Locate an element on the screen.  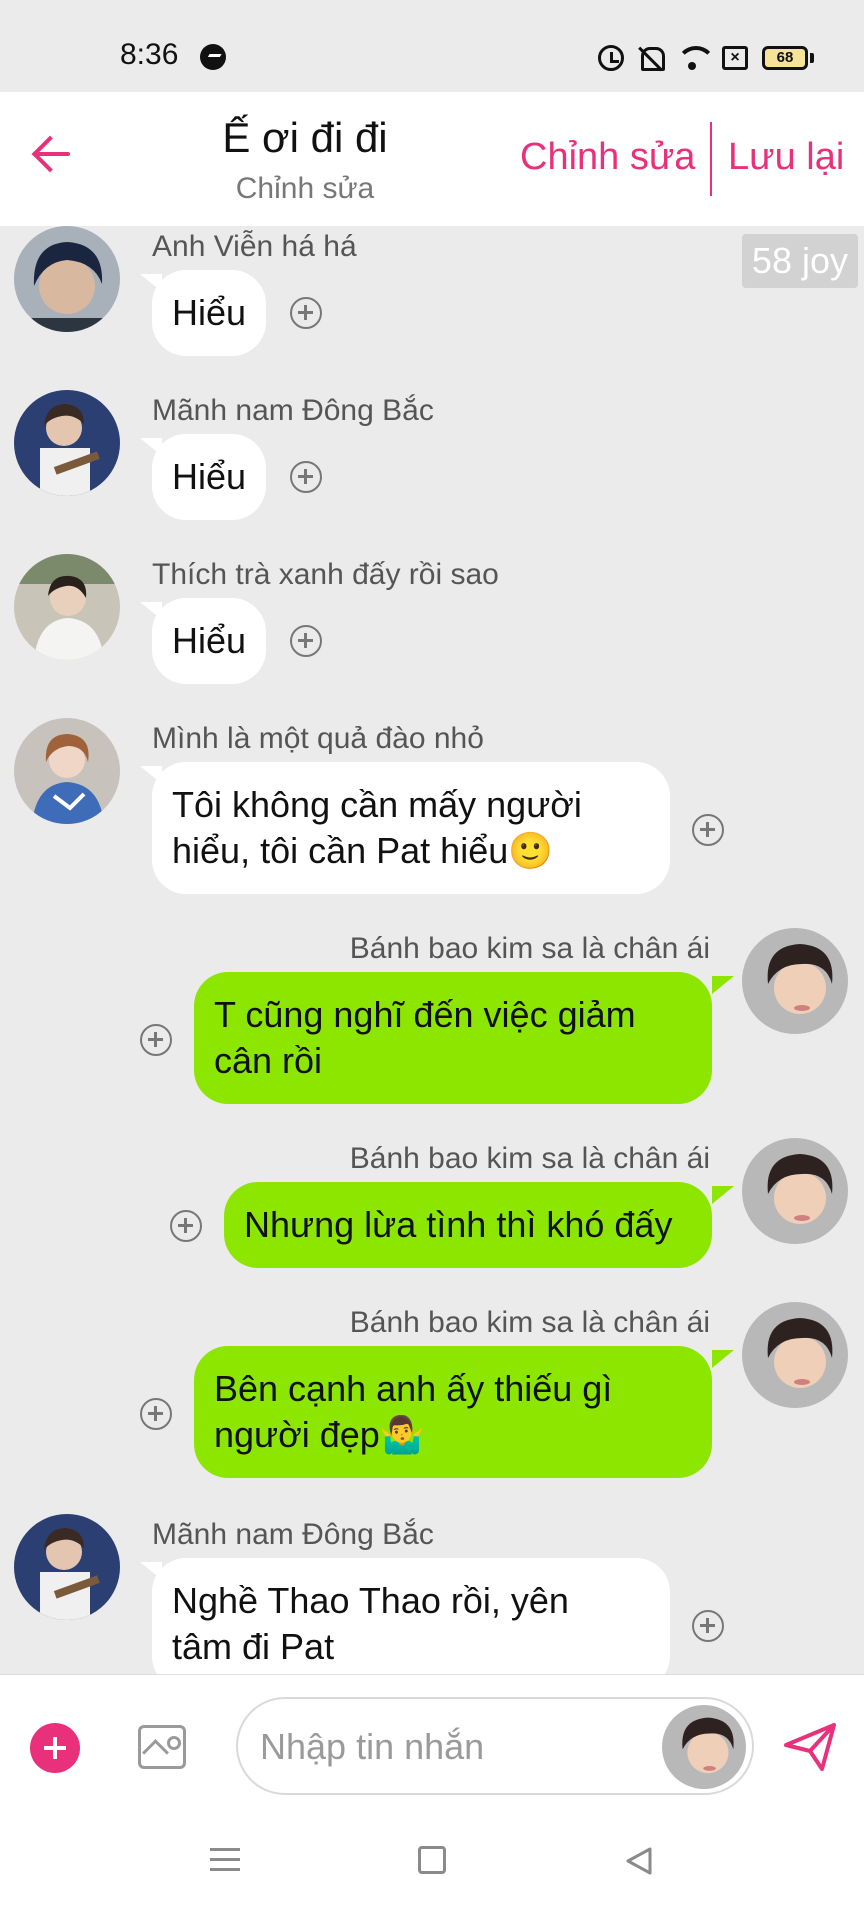
status-bar: 8:36 × 68 is located at coordinates (432, 46).